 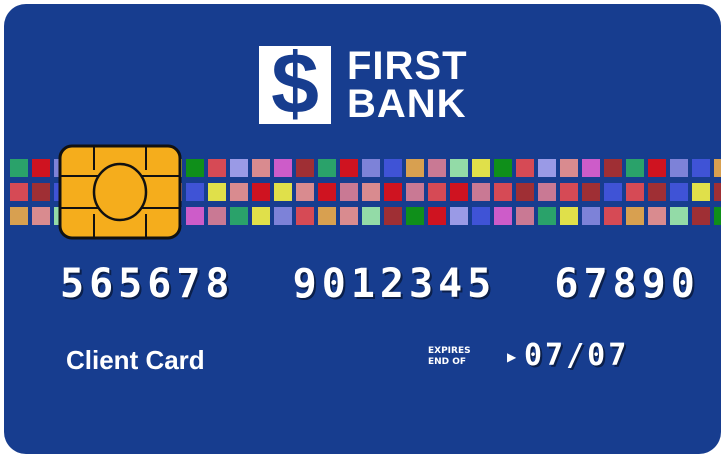 I want to click on expiry-caption: EXPIRES END OF, so click(x=449, y=357).